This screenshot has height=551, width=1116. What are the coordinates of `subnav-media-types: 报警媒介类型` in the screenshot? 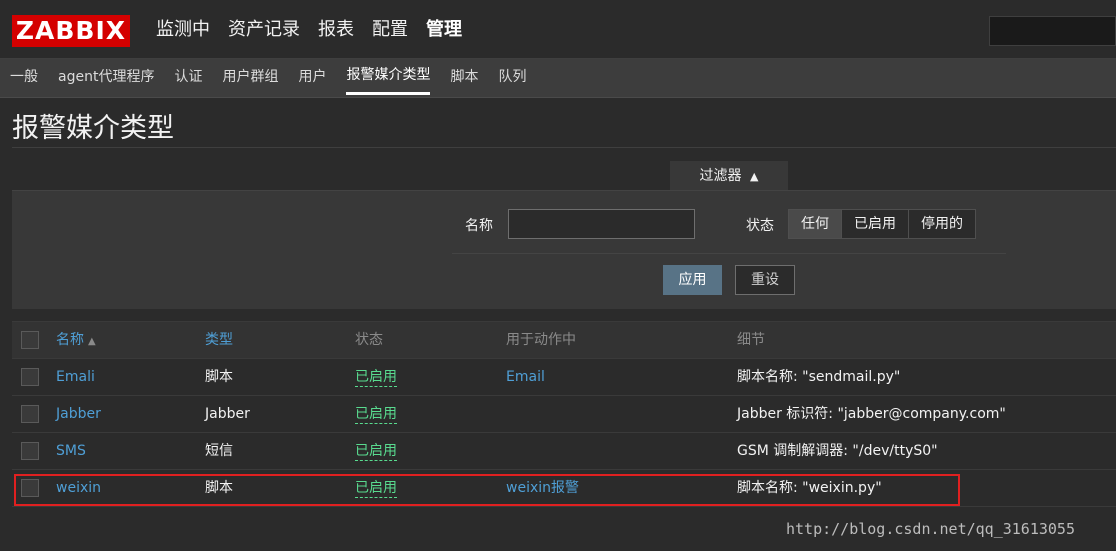 It's located at (388, 77).